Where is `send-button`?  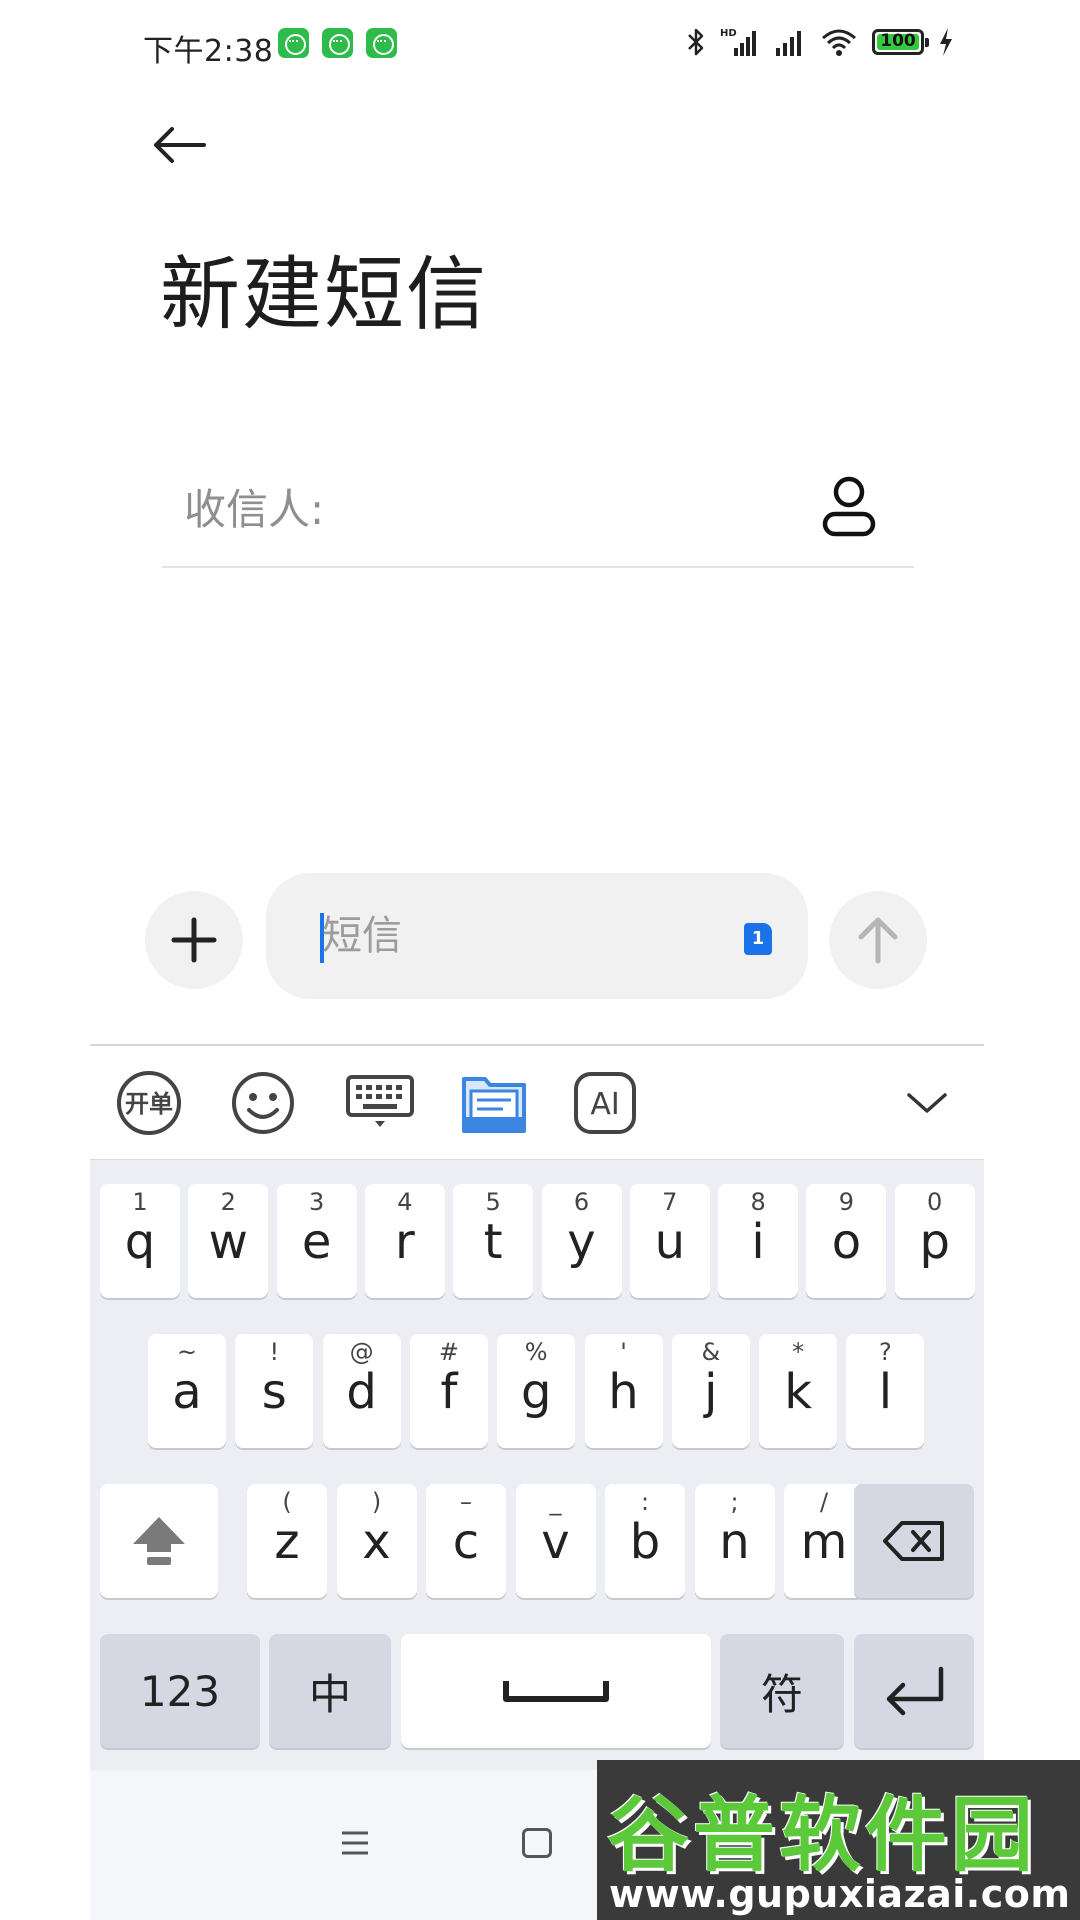
send-button is located at coordinates (878, 940).